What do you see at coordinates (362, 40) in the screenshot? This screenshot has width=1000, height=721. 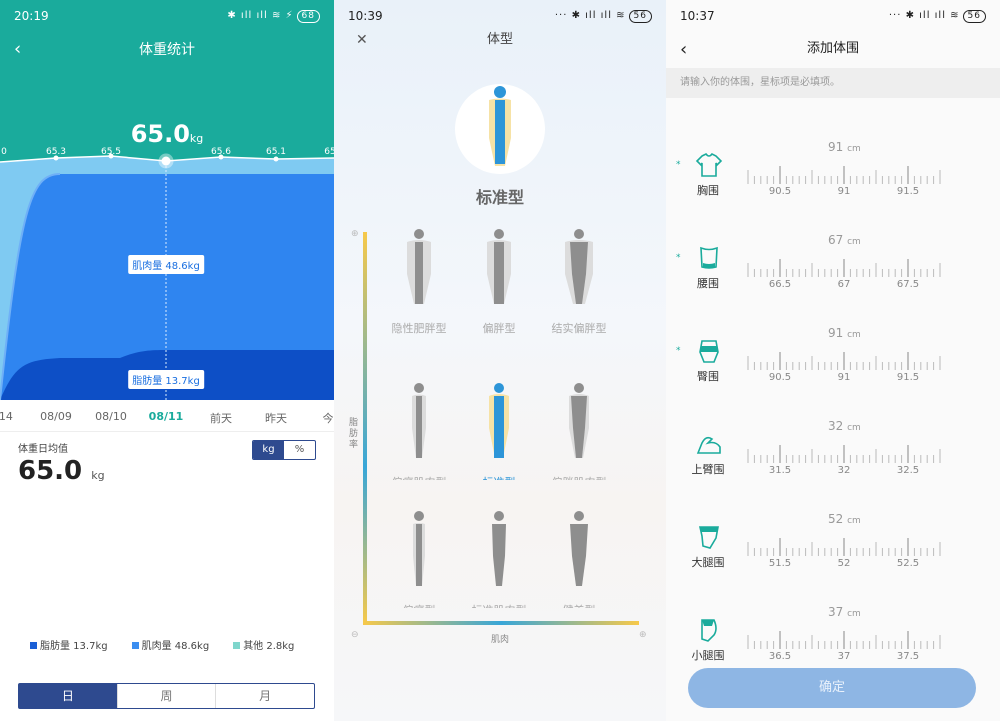 I see `close-icon: ✕` at bounding box center [362, 40].